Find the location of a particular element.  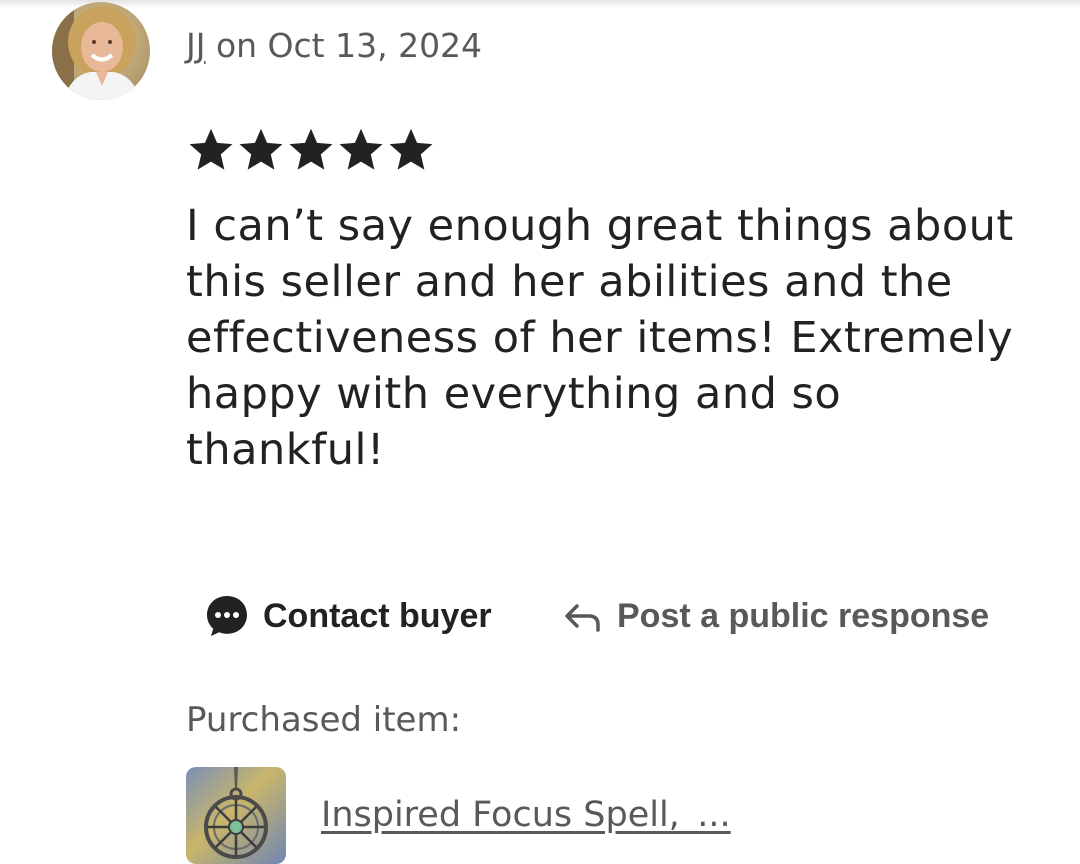

purchased-item-label: Purchased item: is located at coordinates (324, 720).